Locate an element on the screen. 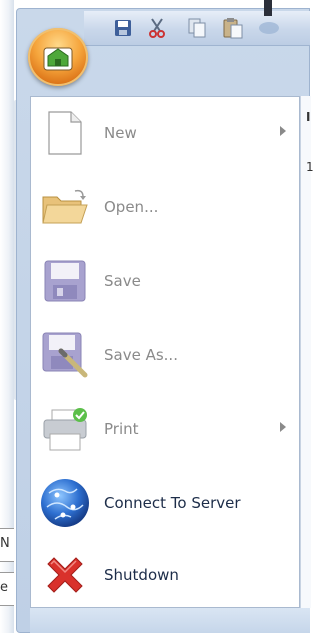  new-document-icon is located at coordinates (65, 133).